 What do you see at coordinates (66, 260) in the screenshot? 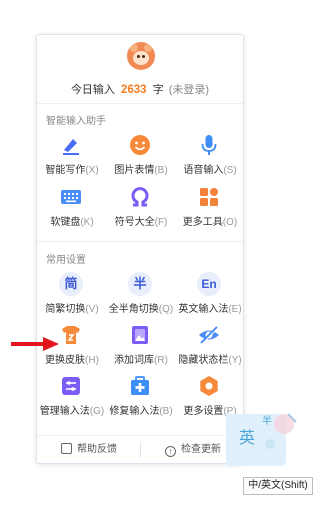
I see `section-title-settings: 常用设置` at bounding box center [66, 260].